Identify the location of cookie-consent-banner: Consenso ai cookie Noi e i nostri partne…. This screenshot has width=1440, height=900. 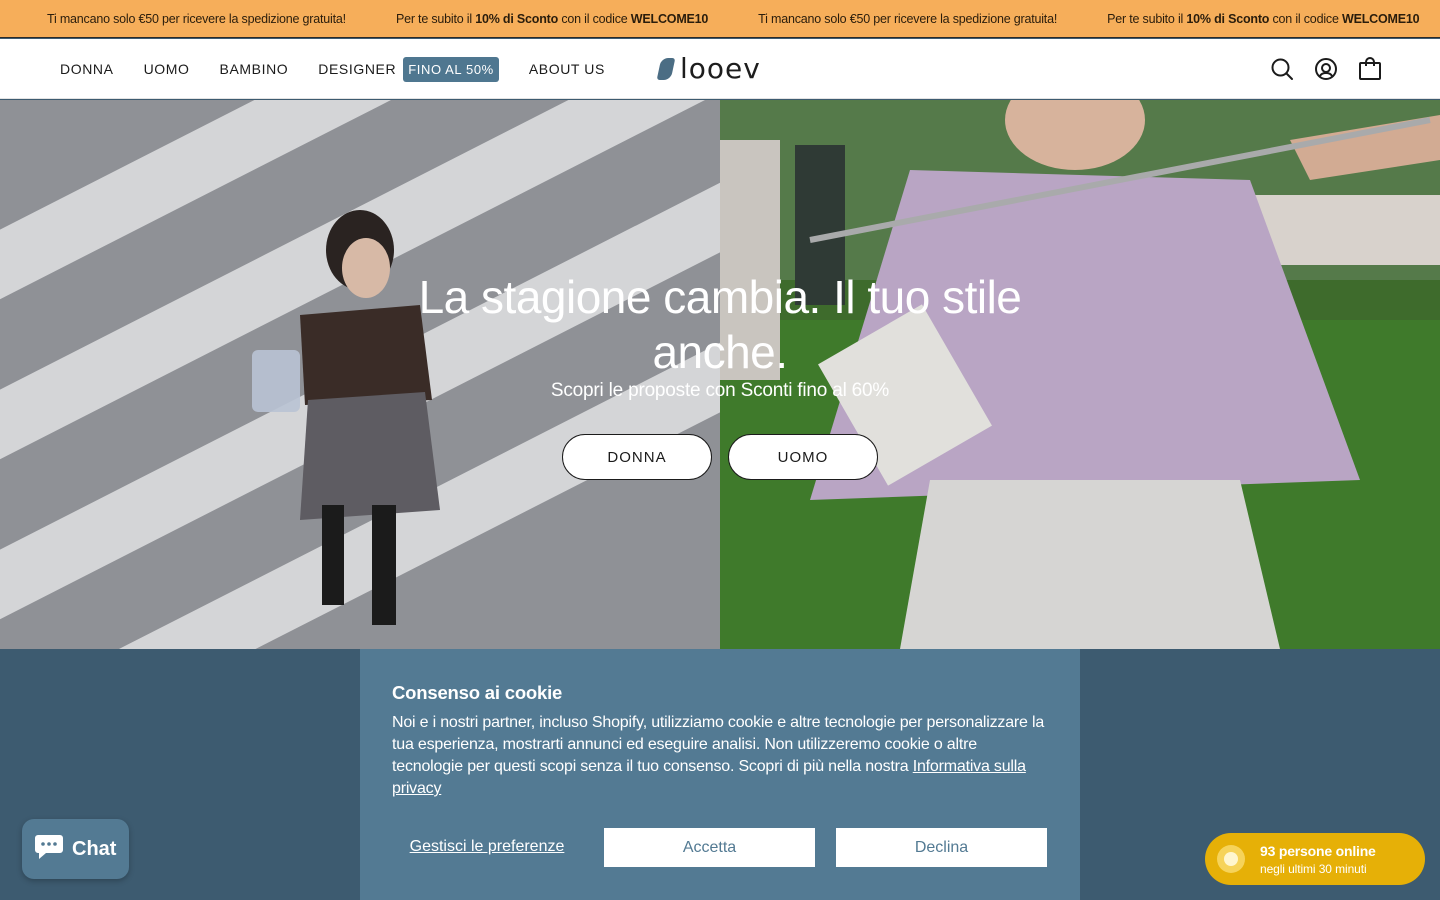
(720, 774).